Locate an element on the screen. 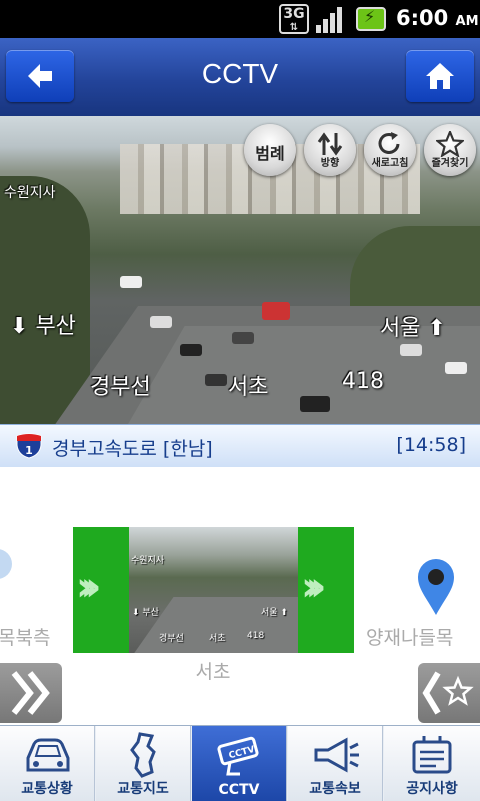 The image size is (480, 801). current-cctv-label: 서초 is located at coordinates (213, 672).